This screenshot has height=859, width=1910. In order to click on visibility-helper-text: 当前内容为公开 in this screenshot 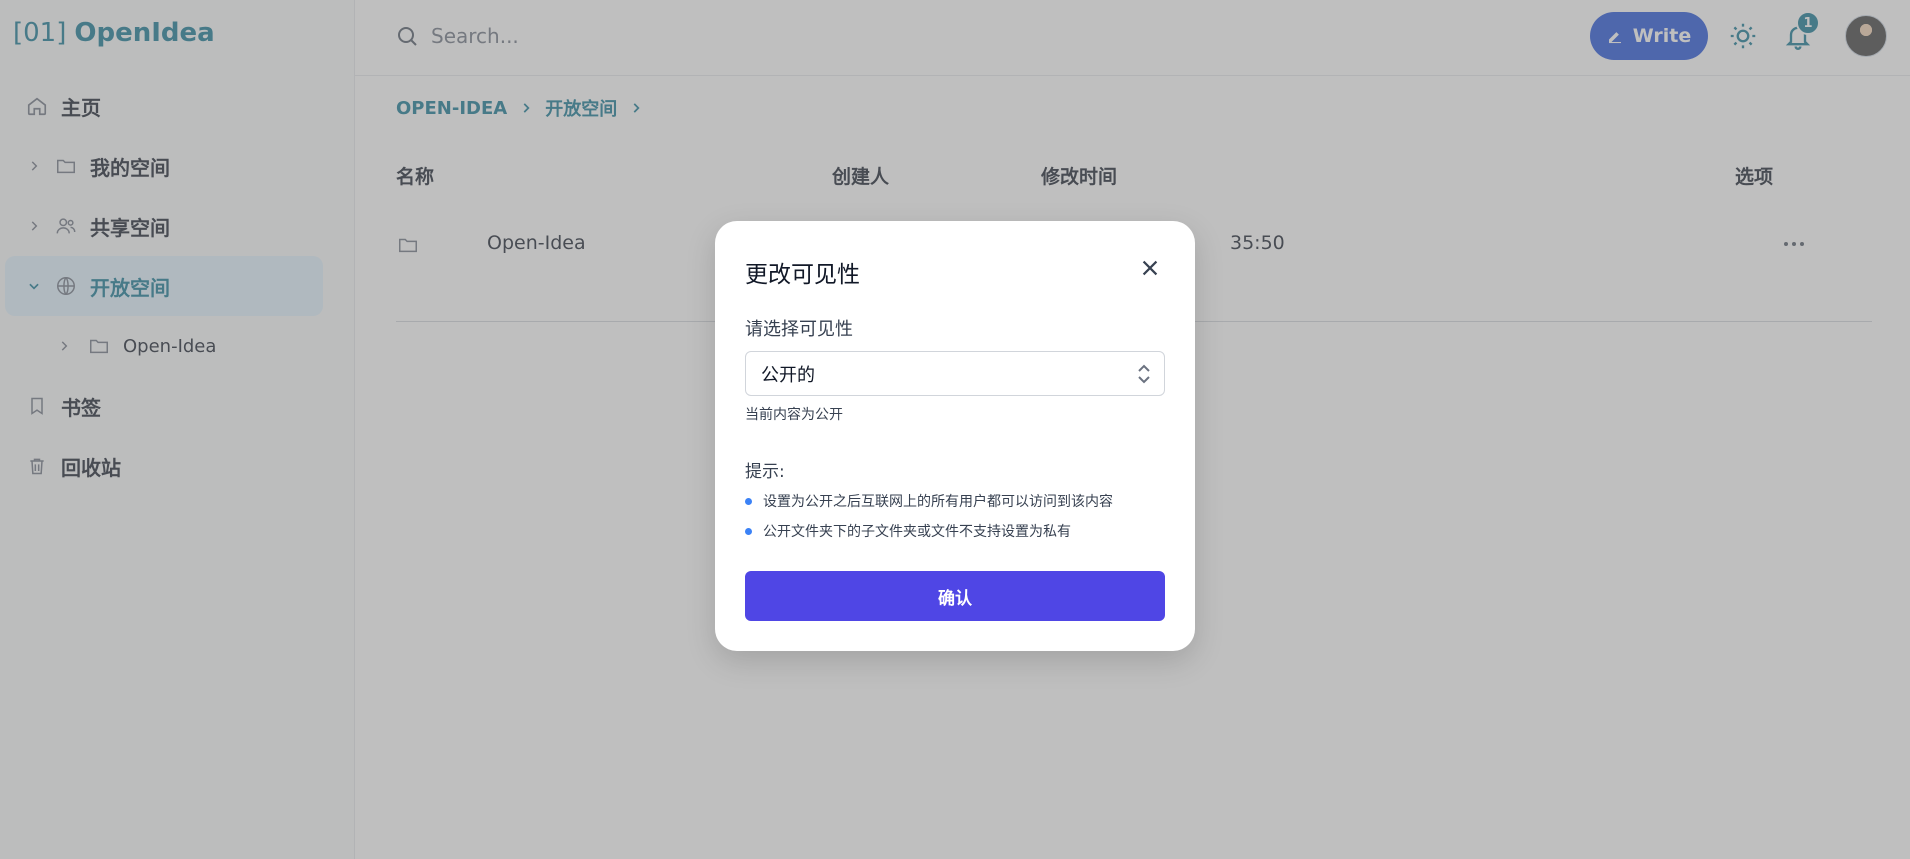, I will do `click(794, 415)`.